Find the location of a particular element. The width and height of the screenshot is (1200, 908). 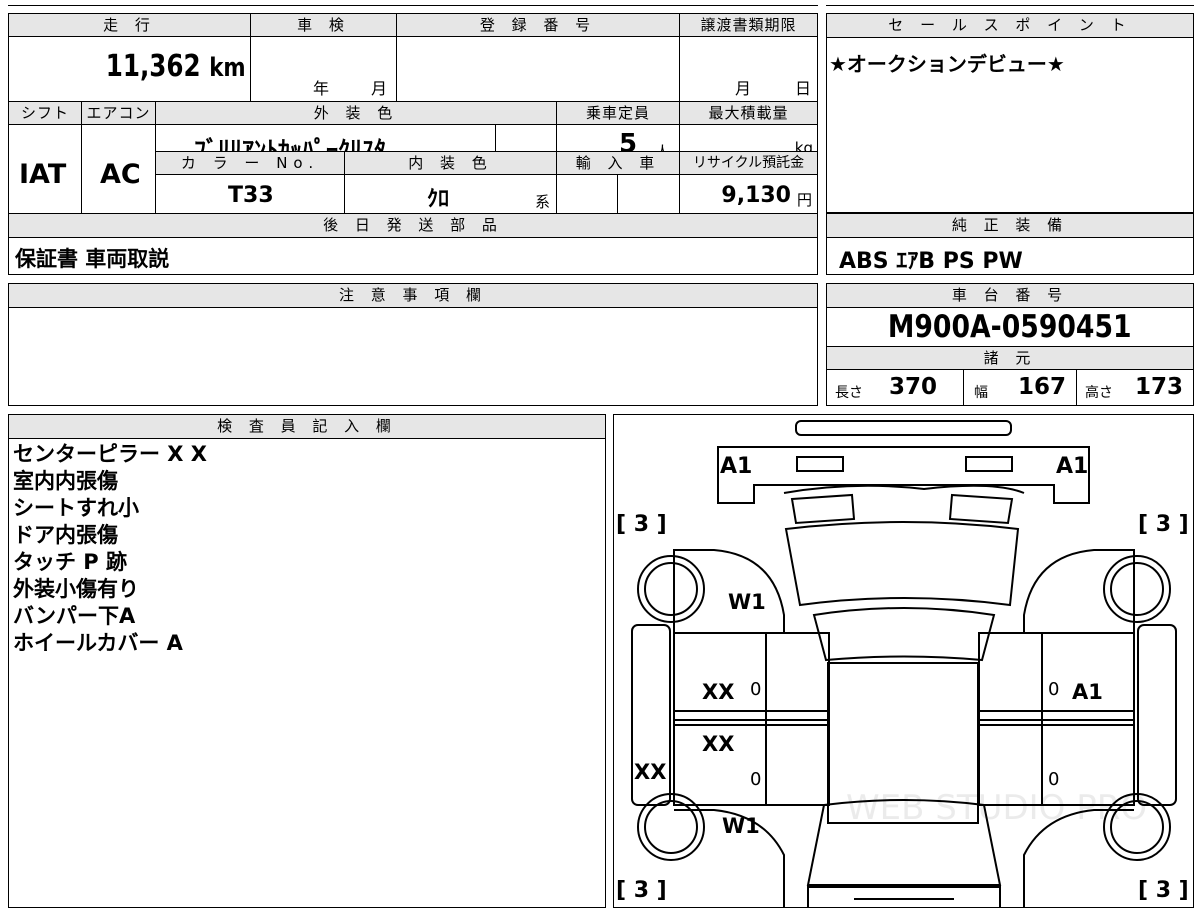

pillar-left-mark: XX is located at coordinates (650, 772).